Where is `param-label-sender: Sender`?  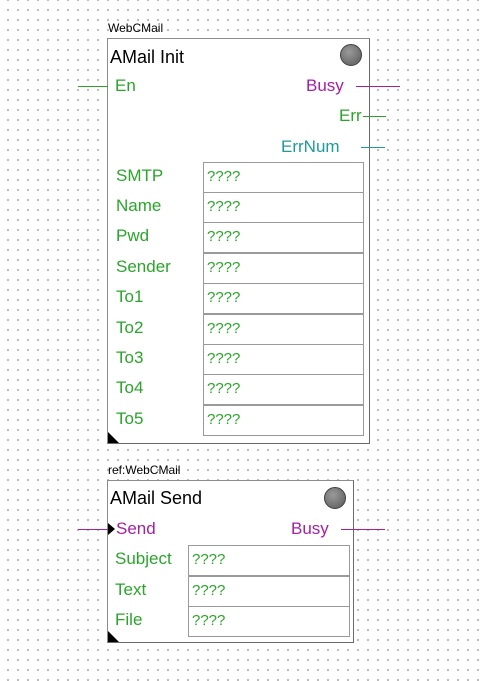 param-label-sender: Sender is located at coordinates (143, 266).